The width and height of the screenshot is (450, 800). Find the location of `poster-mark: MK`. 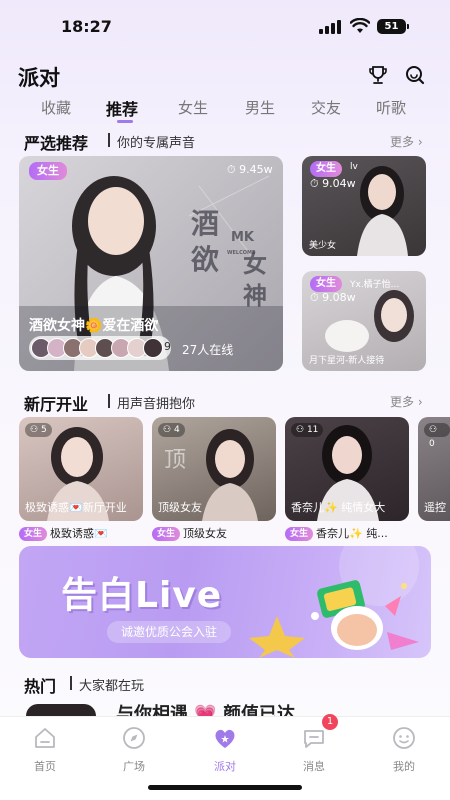

poster-mark: MK is located at coordinates (243, 237).